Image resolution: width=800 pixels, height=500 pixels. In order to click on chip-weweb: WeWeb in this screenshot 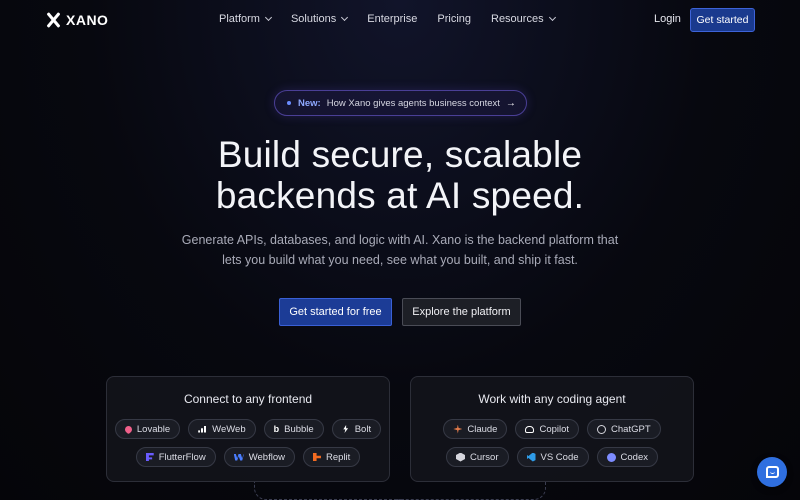, I will do `click(222, 429)`.